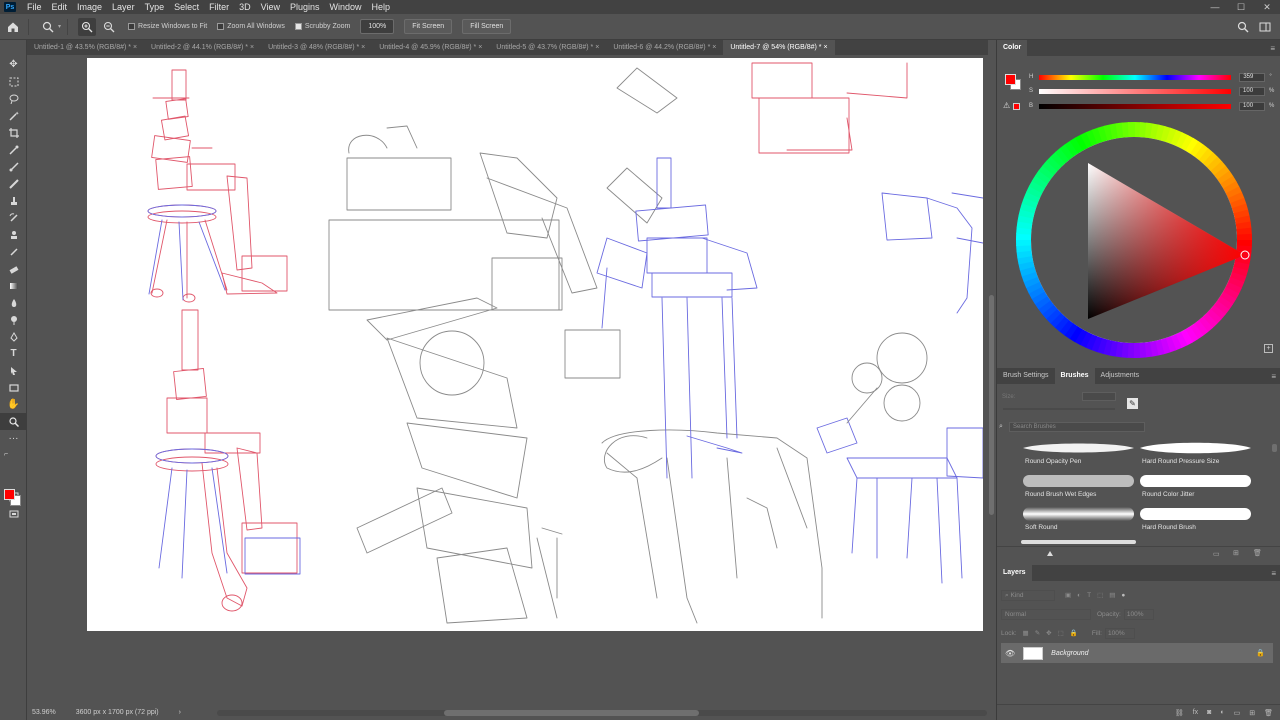 The image size is (1280, 720). Describe the element at coordinates (1119, 633) in the screenshot. I see `fill-field: 100%` at that location.